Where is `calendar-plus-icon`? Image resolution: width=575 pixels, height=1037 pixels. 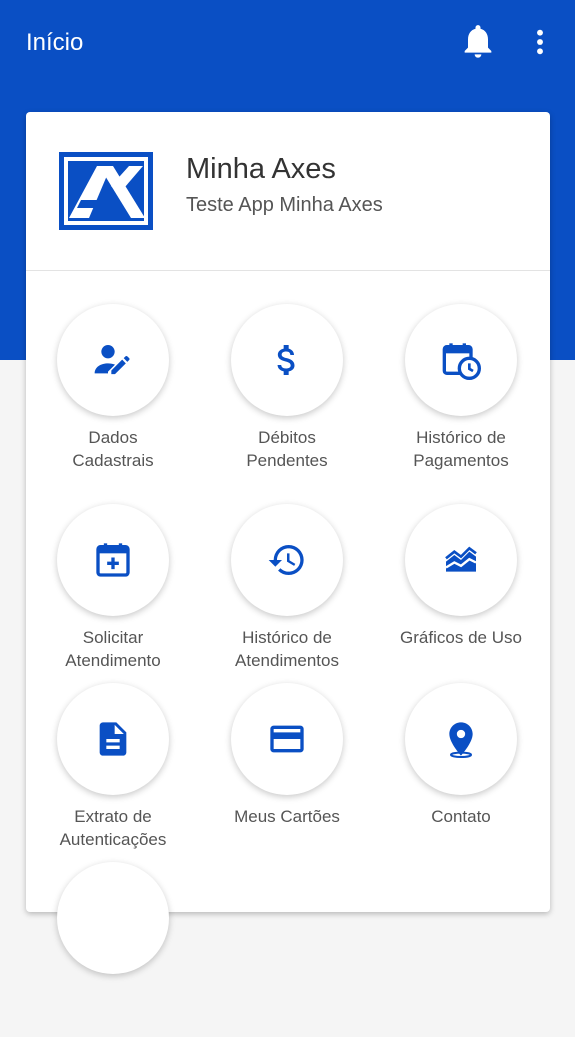
calendar-plus-icon is located at coordinates (113, 560).